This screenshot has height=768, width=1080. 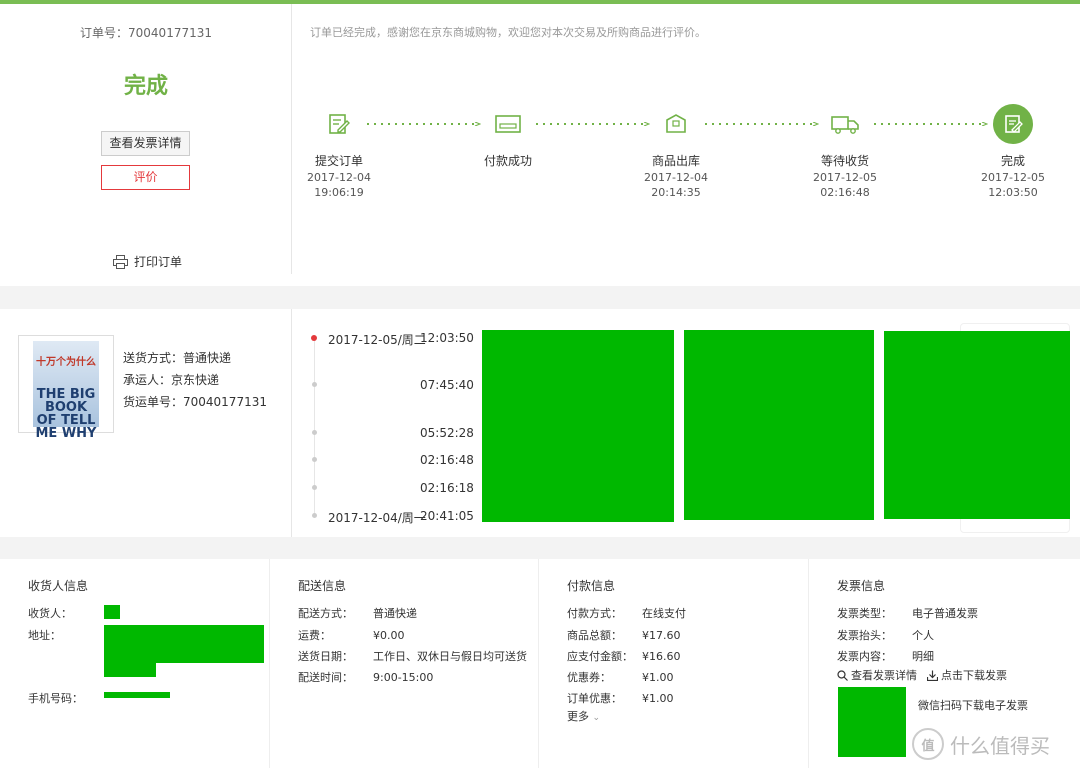 What do you see at coordinates (861, 586) in the screenshot?
I see `invoice-title: 发票信息` at bounding box center [861, 586].